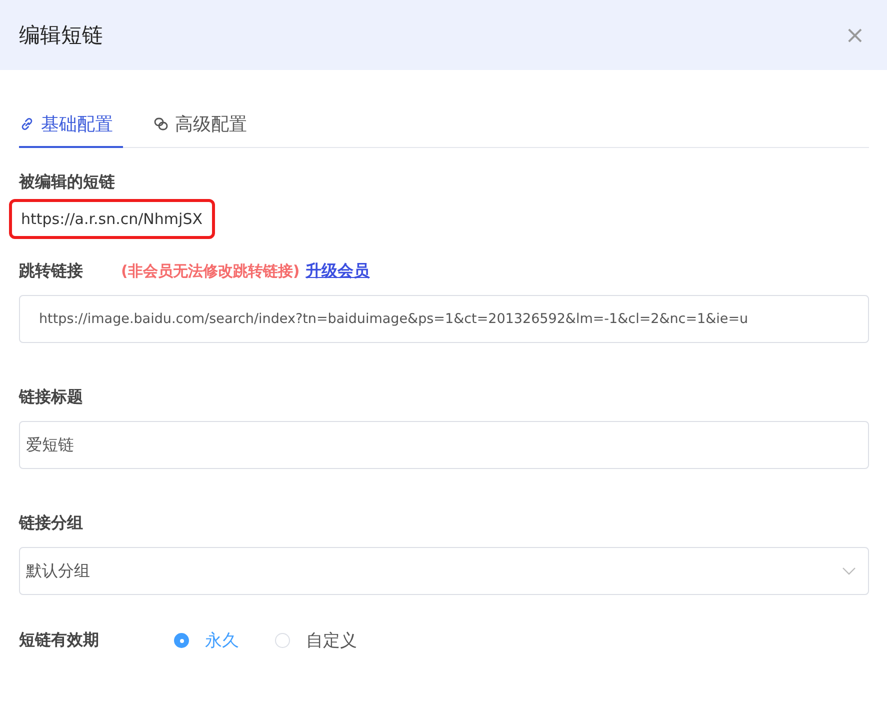  Describe the element at coordinates (71, 128) in the screenshot. I see `tab: 基础配置` at that location.